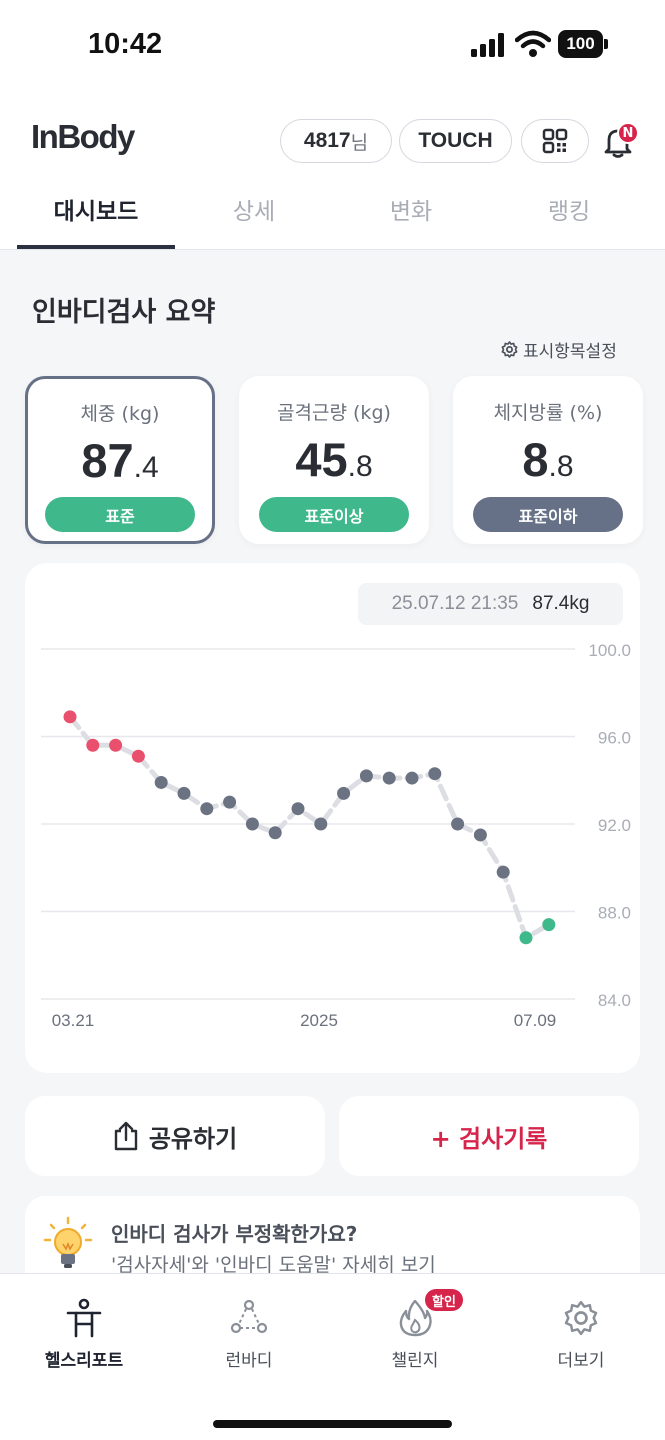 The image size is (665, 1440). I want to click on share-button: 공유하기, so click(175, 1136).